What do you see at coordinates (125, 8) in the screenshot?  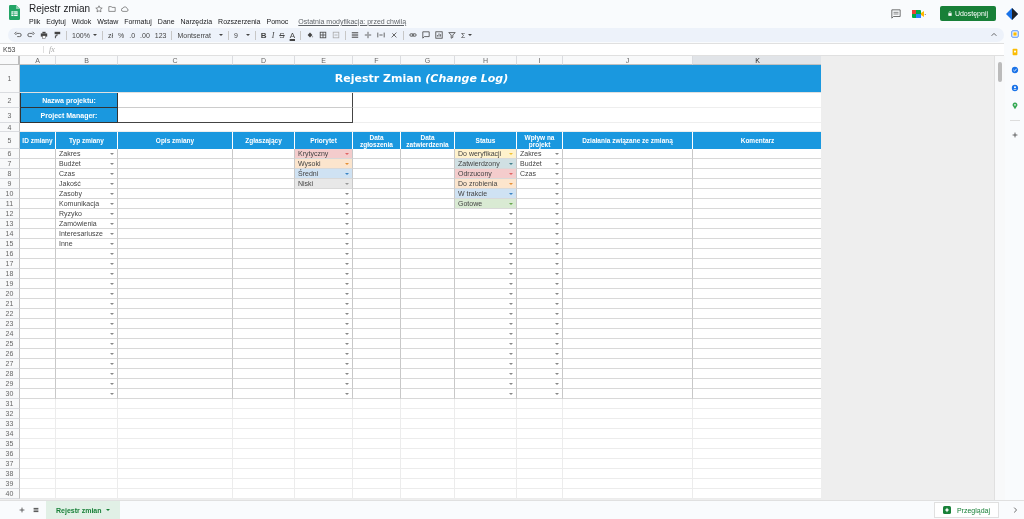 I see `cloud-icon` at bounding box center [125, 8].